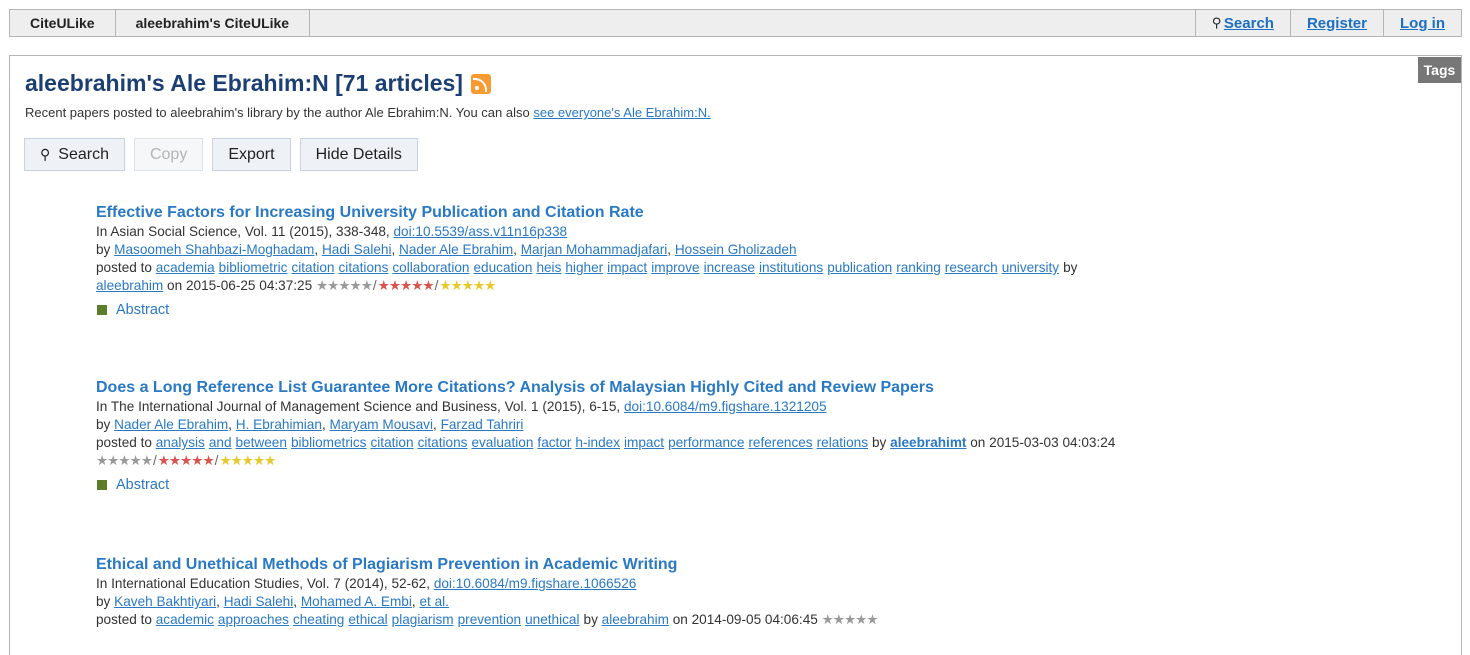 This screenshot has height=655, width=1470. What do you see at coordinates (1249, 23) in the screenshot?
I see `search-link: Search` at bounding box center [1249, 23].